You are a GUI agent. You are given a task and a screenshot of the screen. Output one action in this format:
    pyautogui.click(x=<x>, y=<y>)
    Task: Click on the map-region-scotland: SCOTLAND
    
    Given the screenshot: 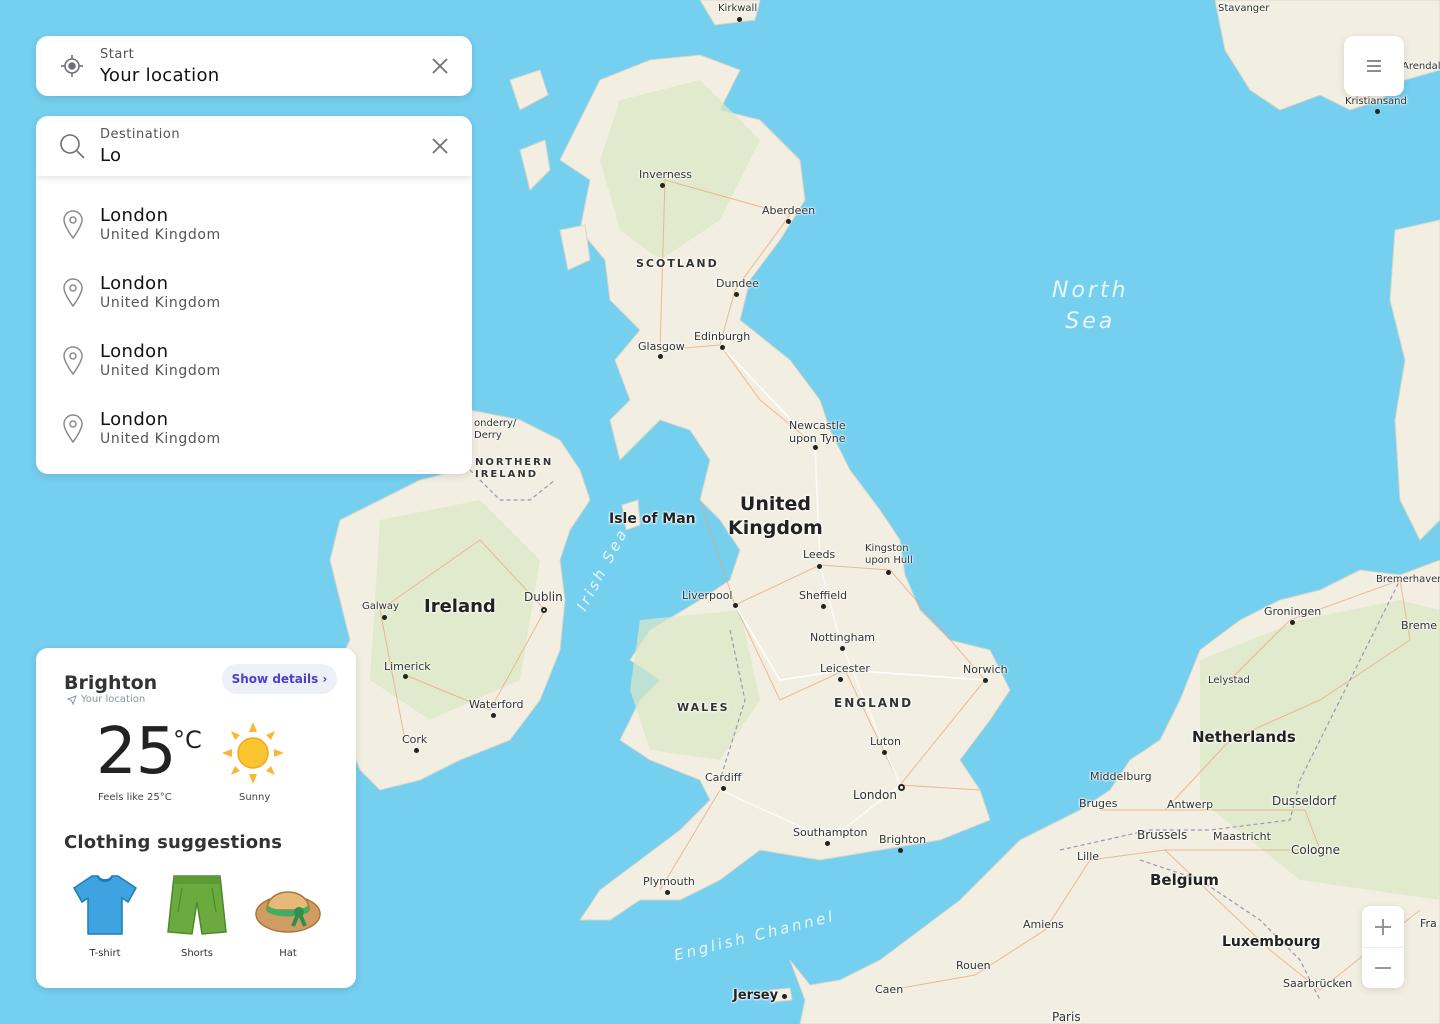 What is the action you would take?
    pyautogui.click(x=677, y=263)
    